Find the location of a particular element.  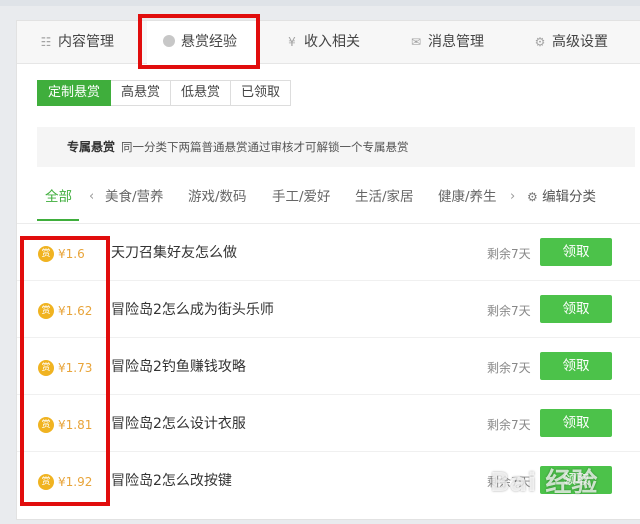

question-title: 冒险岛2钓鱼赚钱攻略 is located at coordinates (178, 367).